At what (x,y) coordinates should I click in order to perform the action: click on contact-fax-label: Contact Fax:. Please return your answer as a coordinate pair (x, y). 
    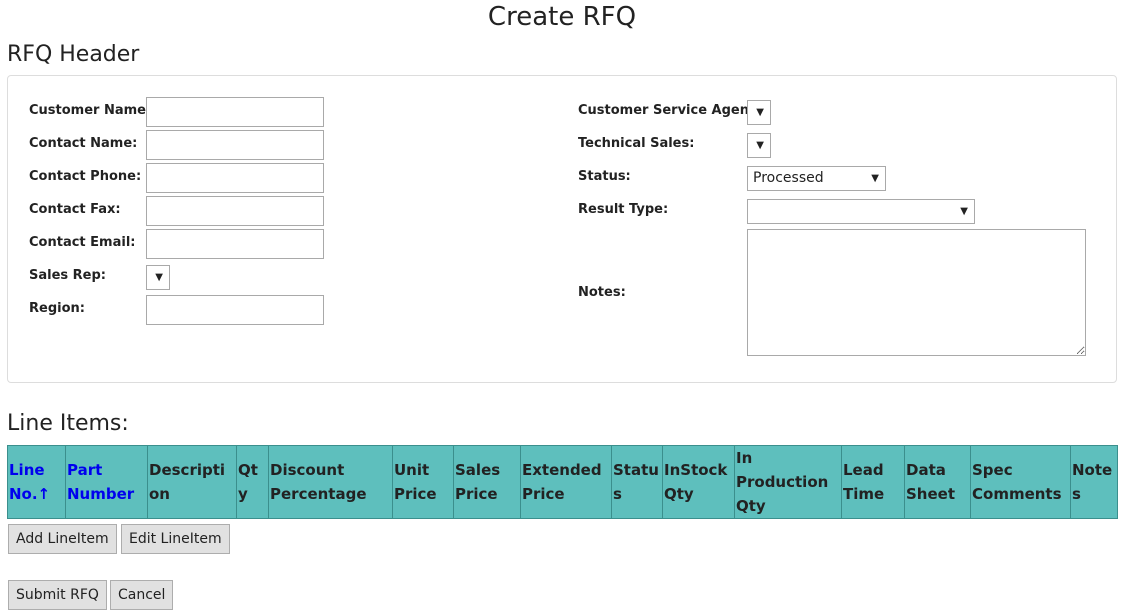
    Looking at the image, I should click on (75, 209).